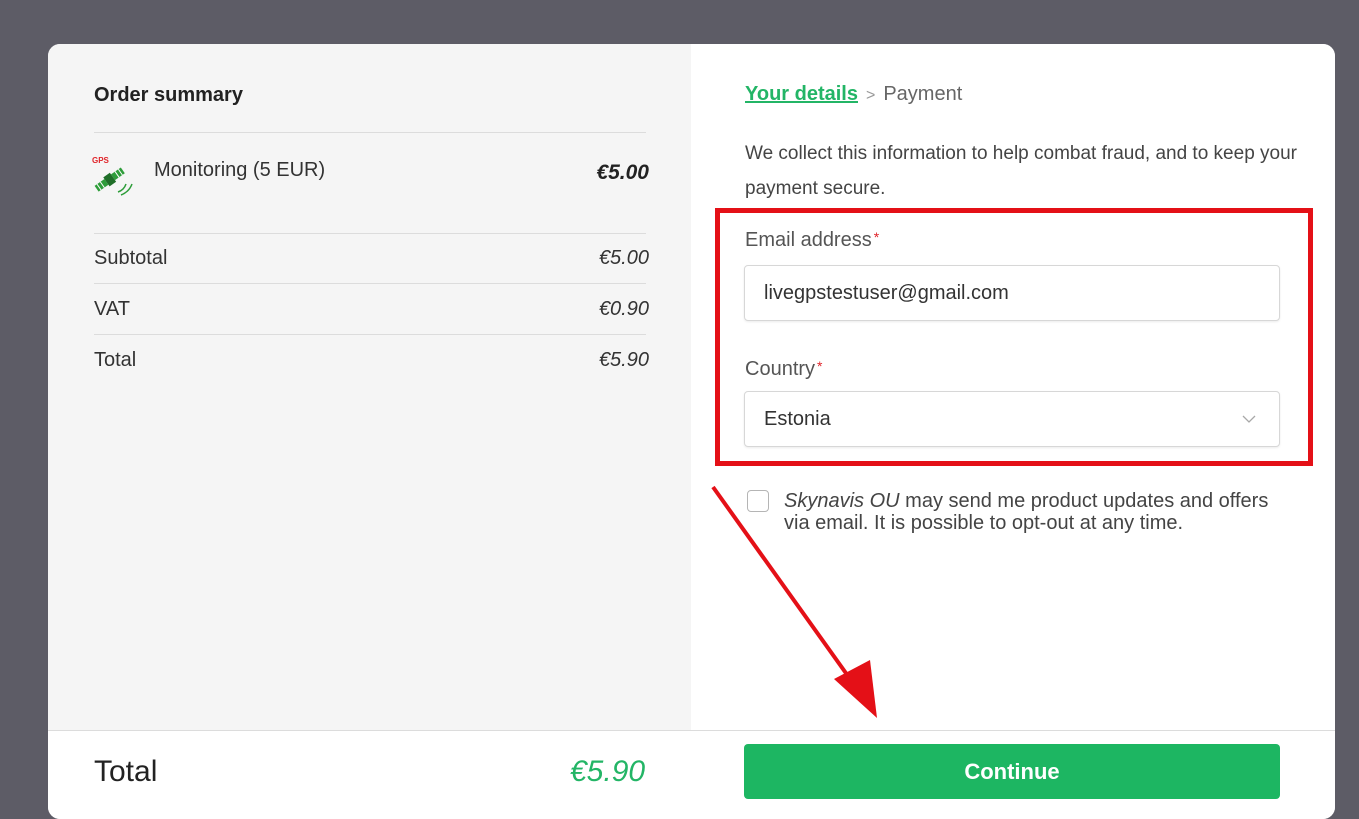  Describe the element at coordinates (808, 240) in the screenshot. I see `email-label-text: Email address` at that location.